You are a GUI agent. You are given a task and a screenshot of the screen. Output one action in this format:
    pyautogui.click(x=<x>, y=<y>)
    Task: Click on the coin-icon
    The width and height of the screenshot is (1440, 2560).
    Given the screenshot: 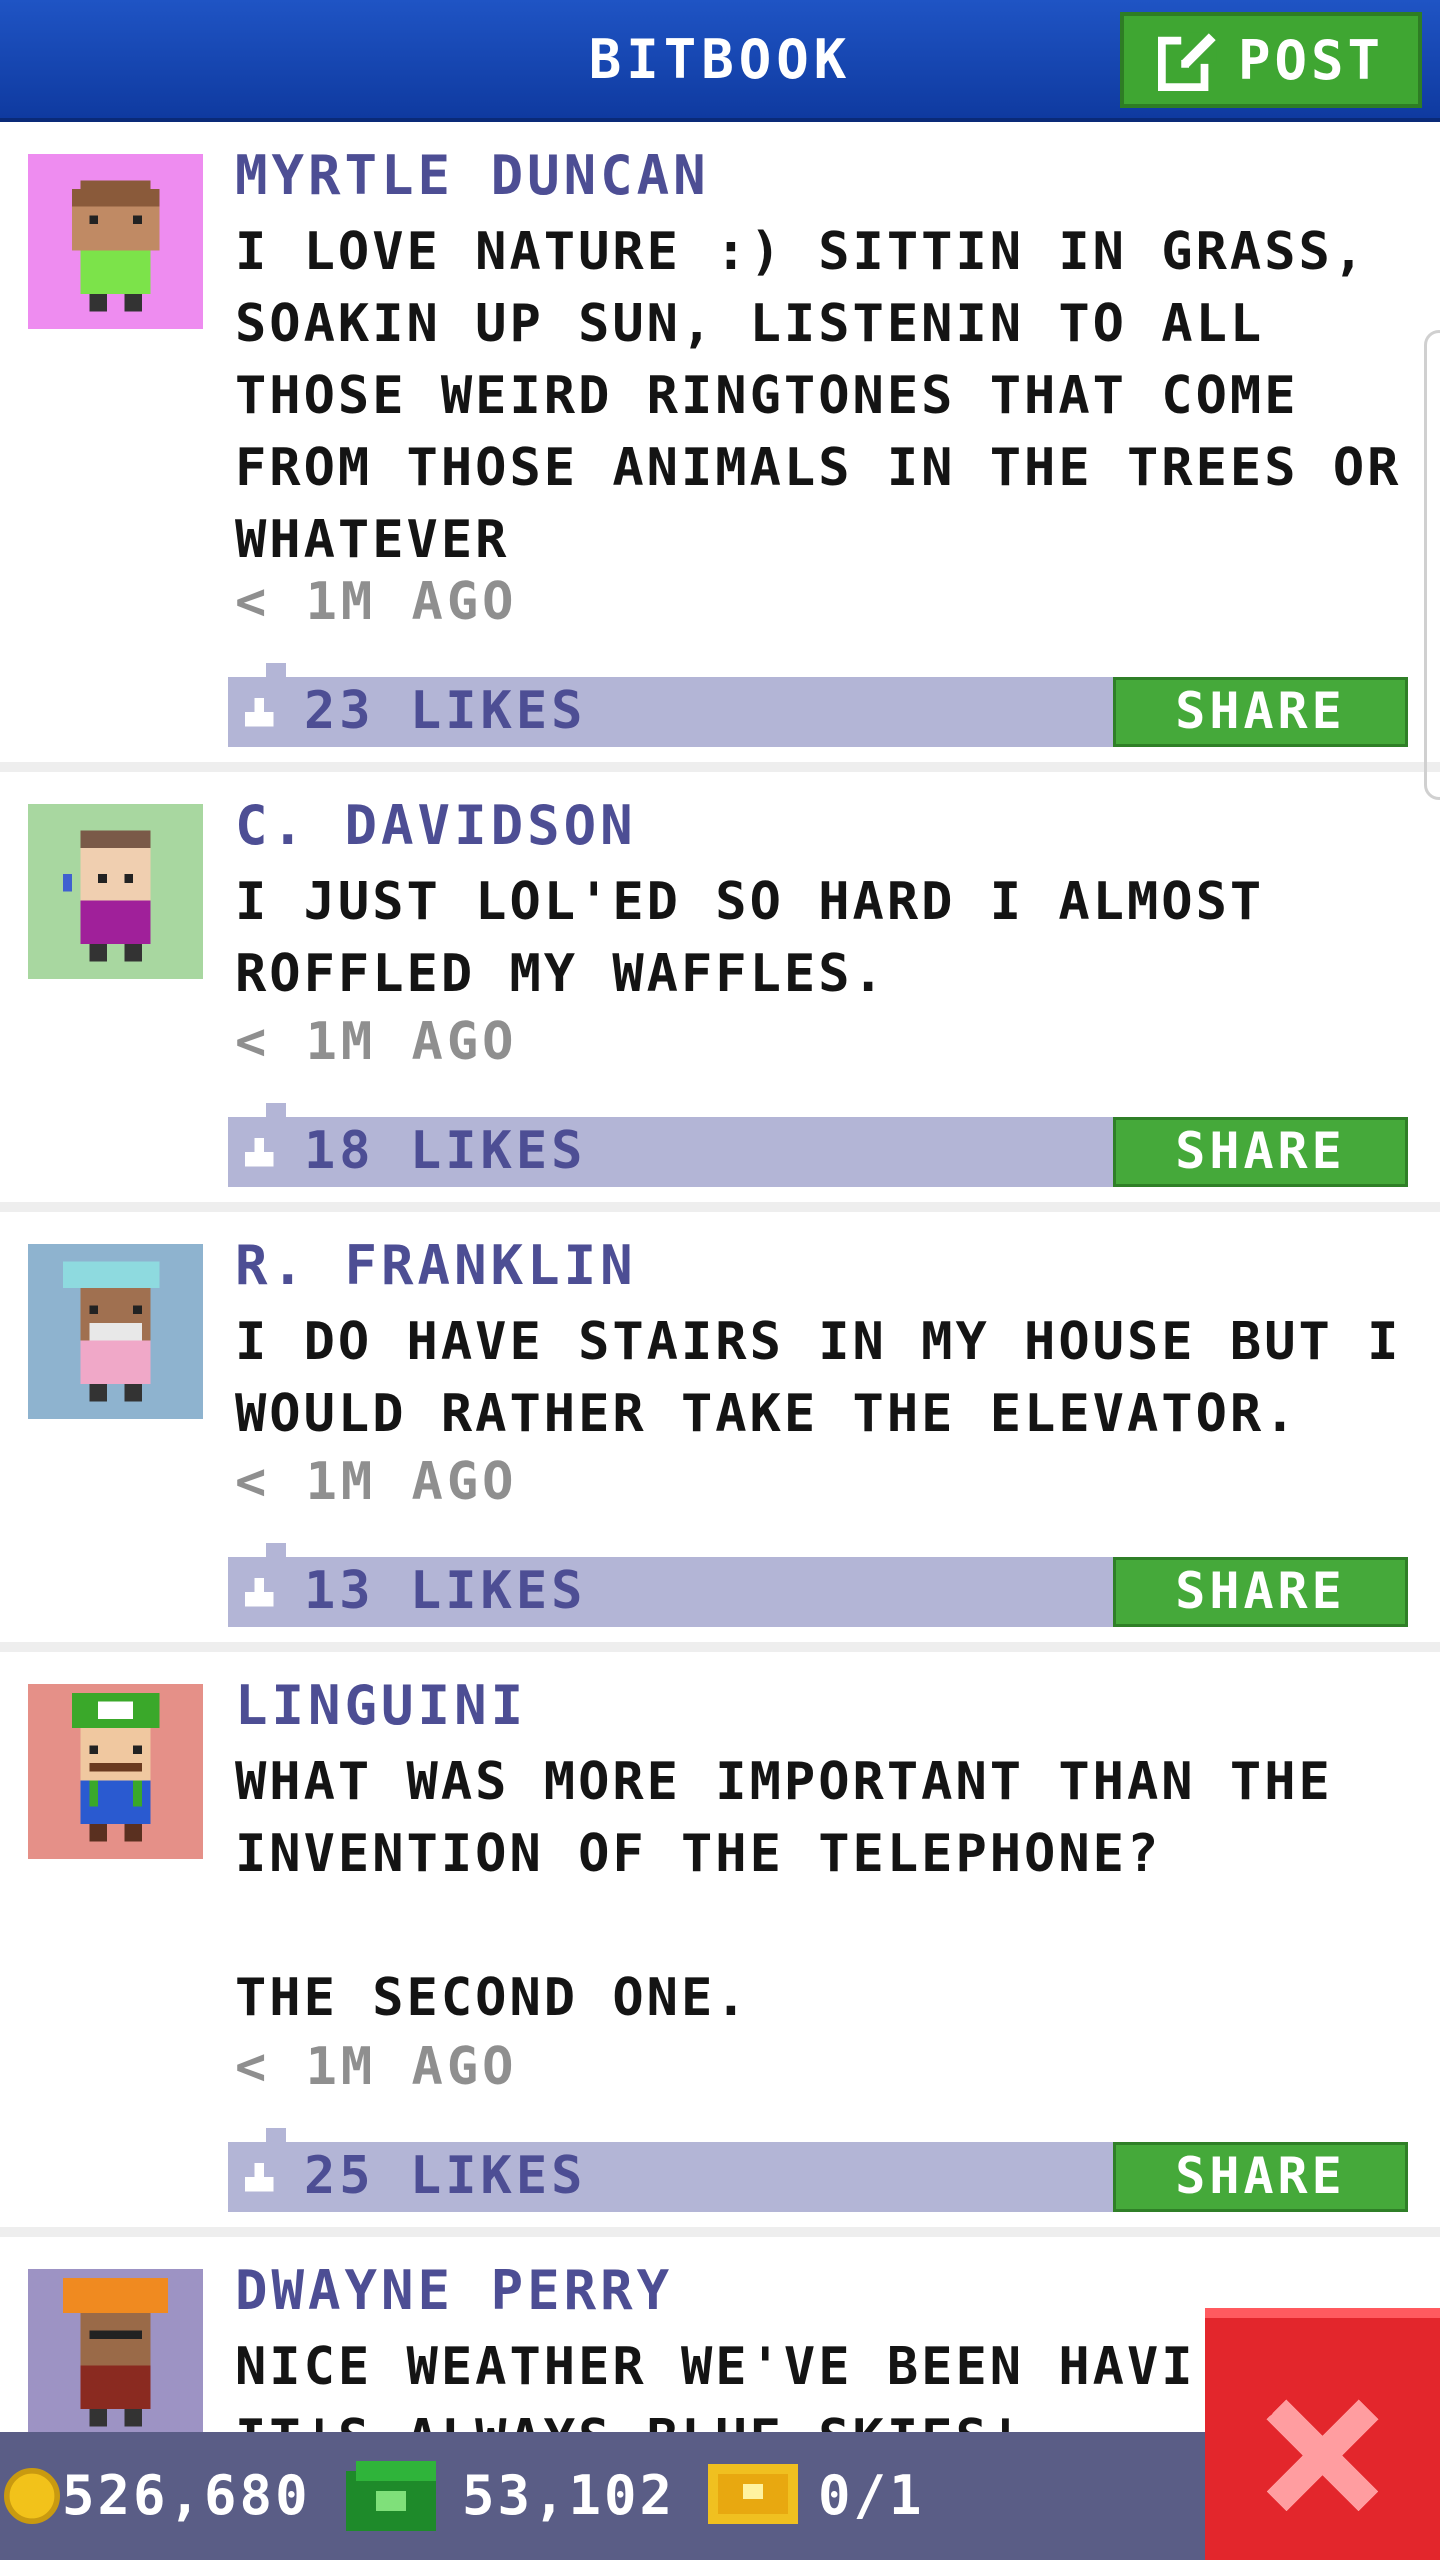 What is the action you would take?
    pyautogui.click(x=32, y=2496)
    